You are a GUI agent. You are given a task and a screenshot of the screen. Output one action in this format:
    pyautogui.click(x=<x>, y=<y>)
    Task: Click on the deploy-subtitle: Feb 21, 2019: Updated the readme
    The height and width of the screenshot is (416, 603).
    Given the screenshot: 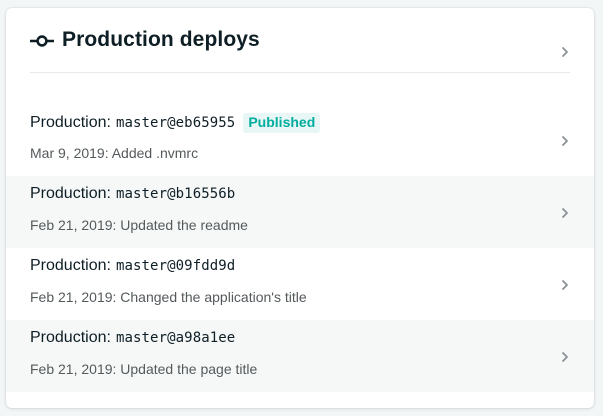 What is the action you would take?
    pyautogui.click(x=139, y=225)
    